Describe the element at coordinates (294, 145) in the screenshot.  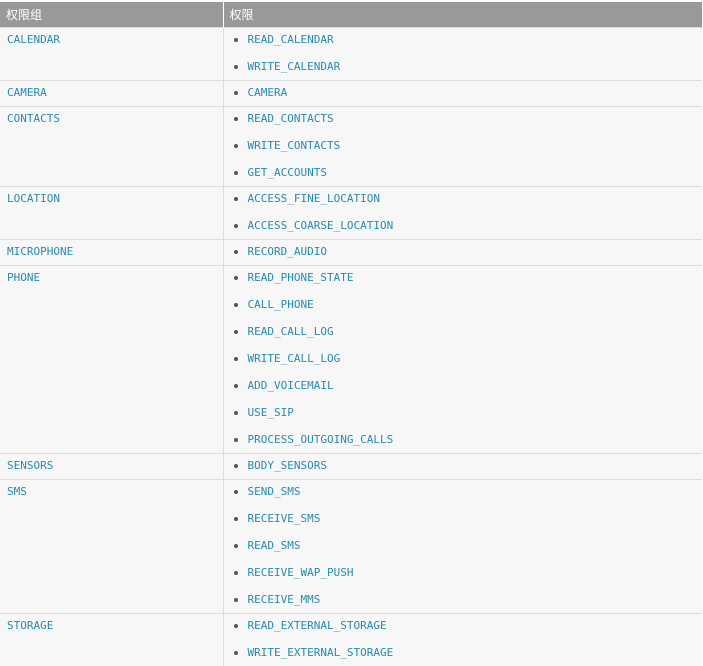
I see `permission-link: WRITE_CONTACTS` at that location.